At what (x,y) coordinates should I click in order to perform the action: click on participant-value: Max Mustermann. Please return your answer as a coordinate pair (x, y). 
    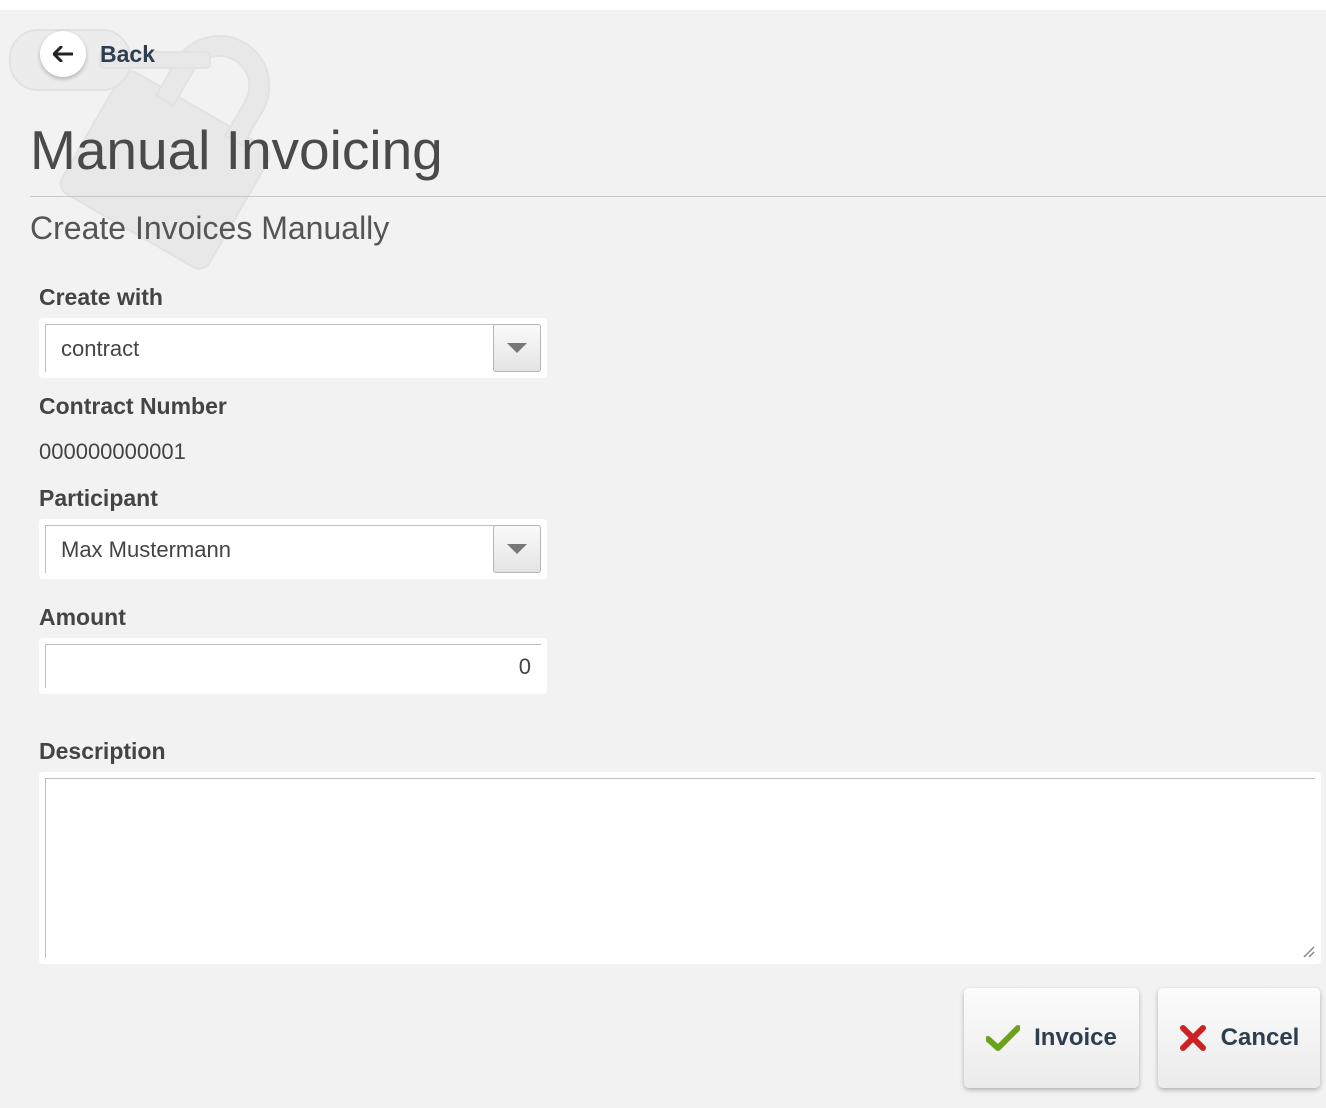
    Looking at the image, I should click on (270, 549).